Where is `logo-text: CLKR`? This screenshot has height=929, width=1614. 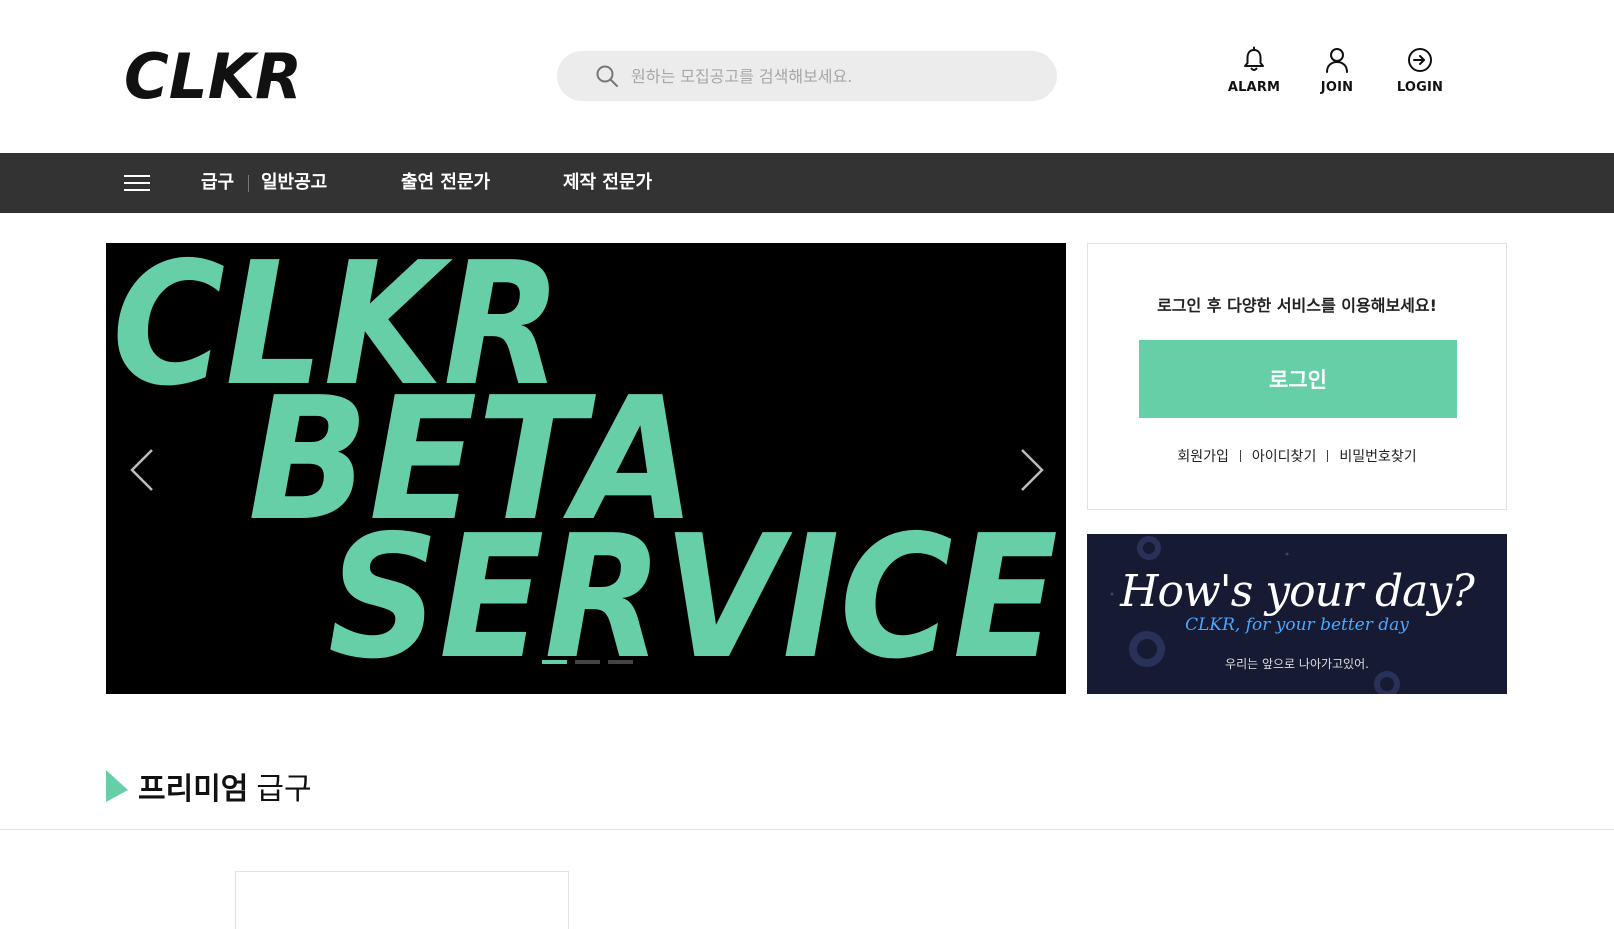 logo-text: CLKR is located at coordinates (213, 74).